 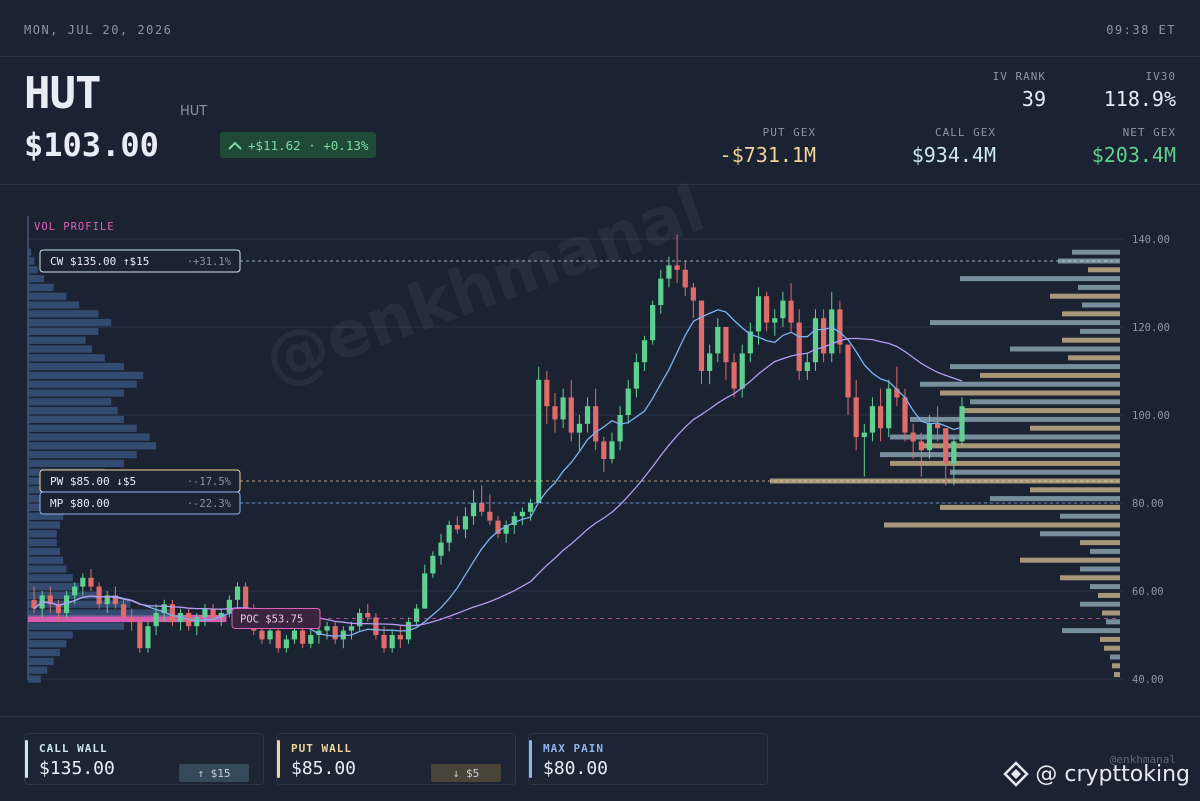 I want to click on date-label: MON, JUL 20, 2026, so click(x=98, y=30).